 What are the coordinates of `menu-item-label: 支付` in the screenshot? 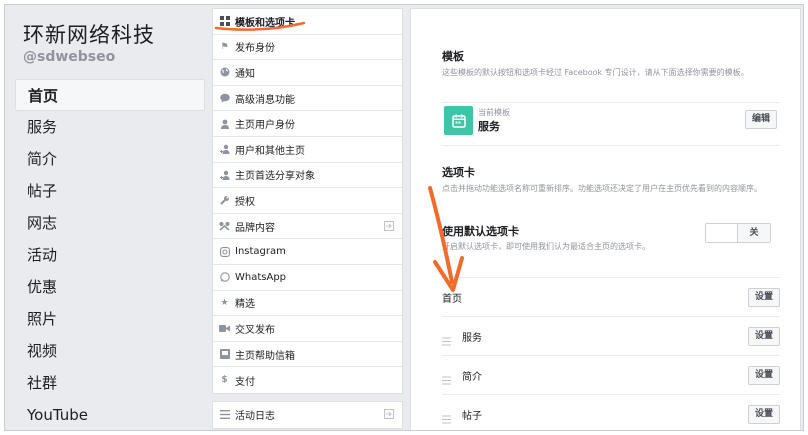 It's located at (245, 382).